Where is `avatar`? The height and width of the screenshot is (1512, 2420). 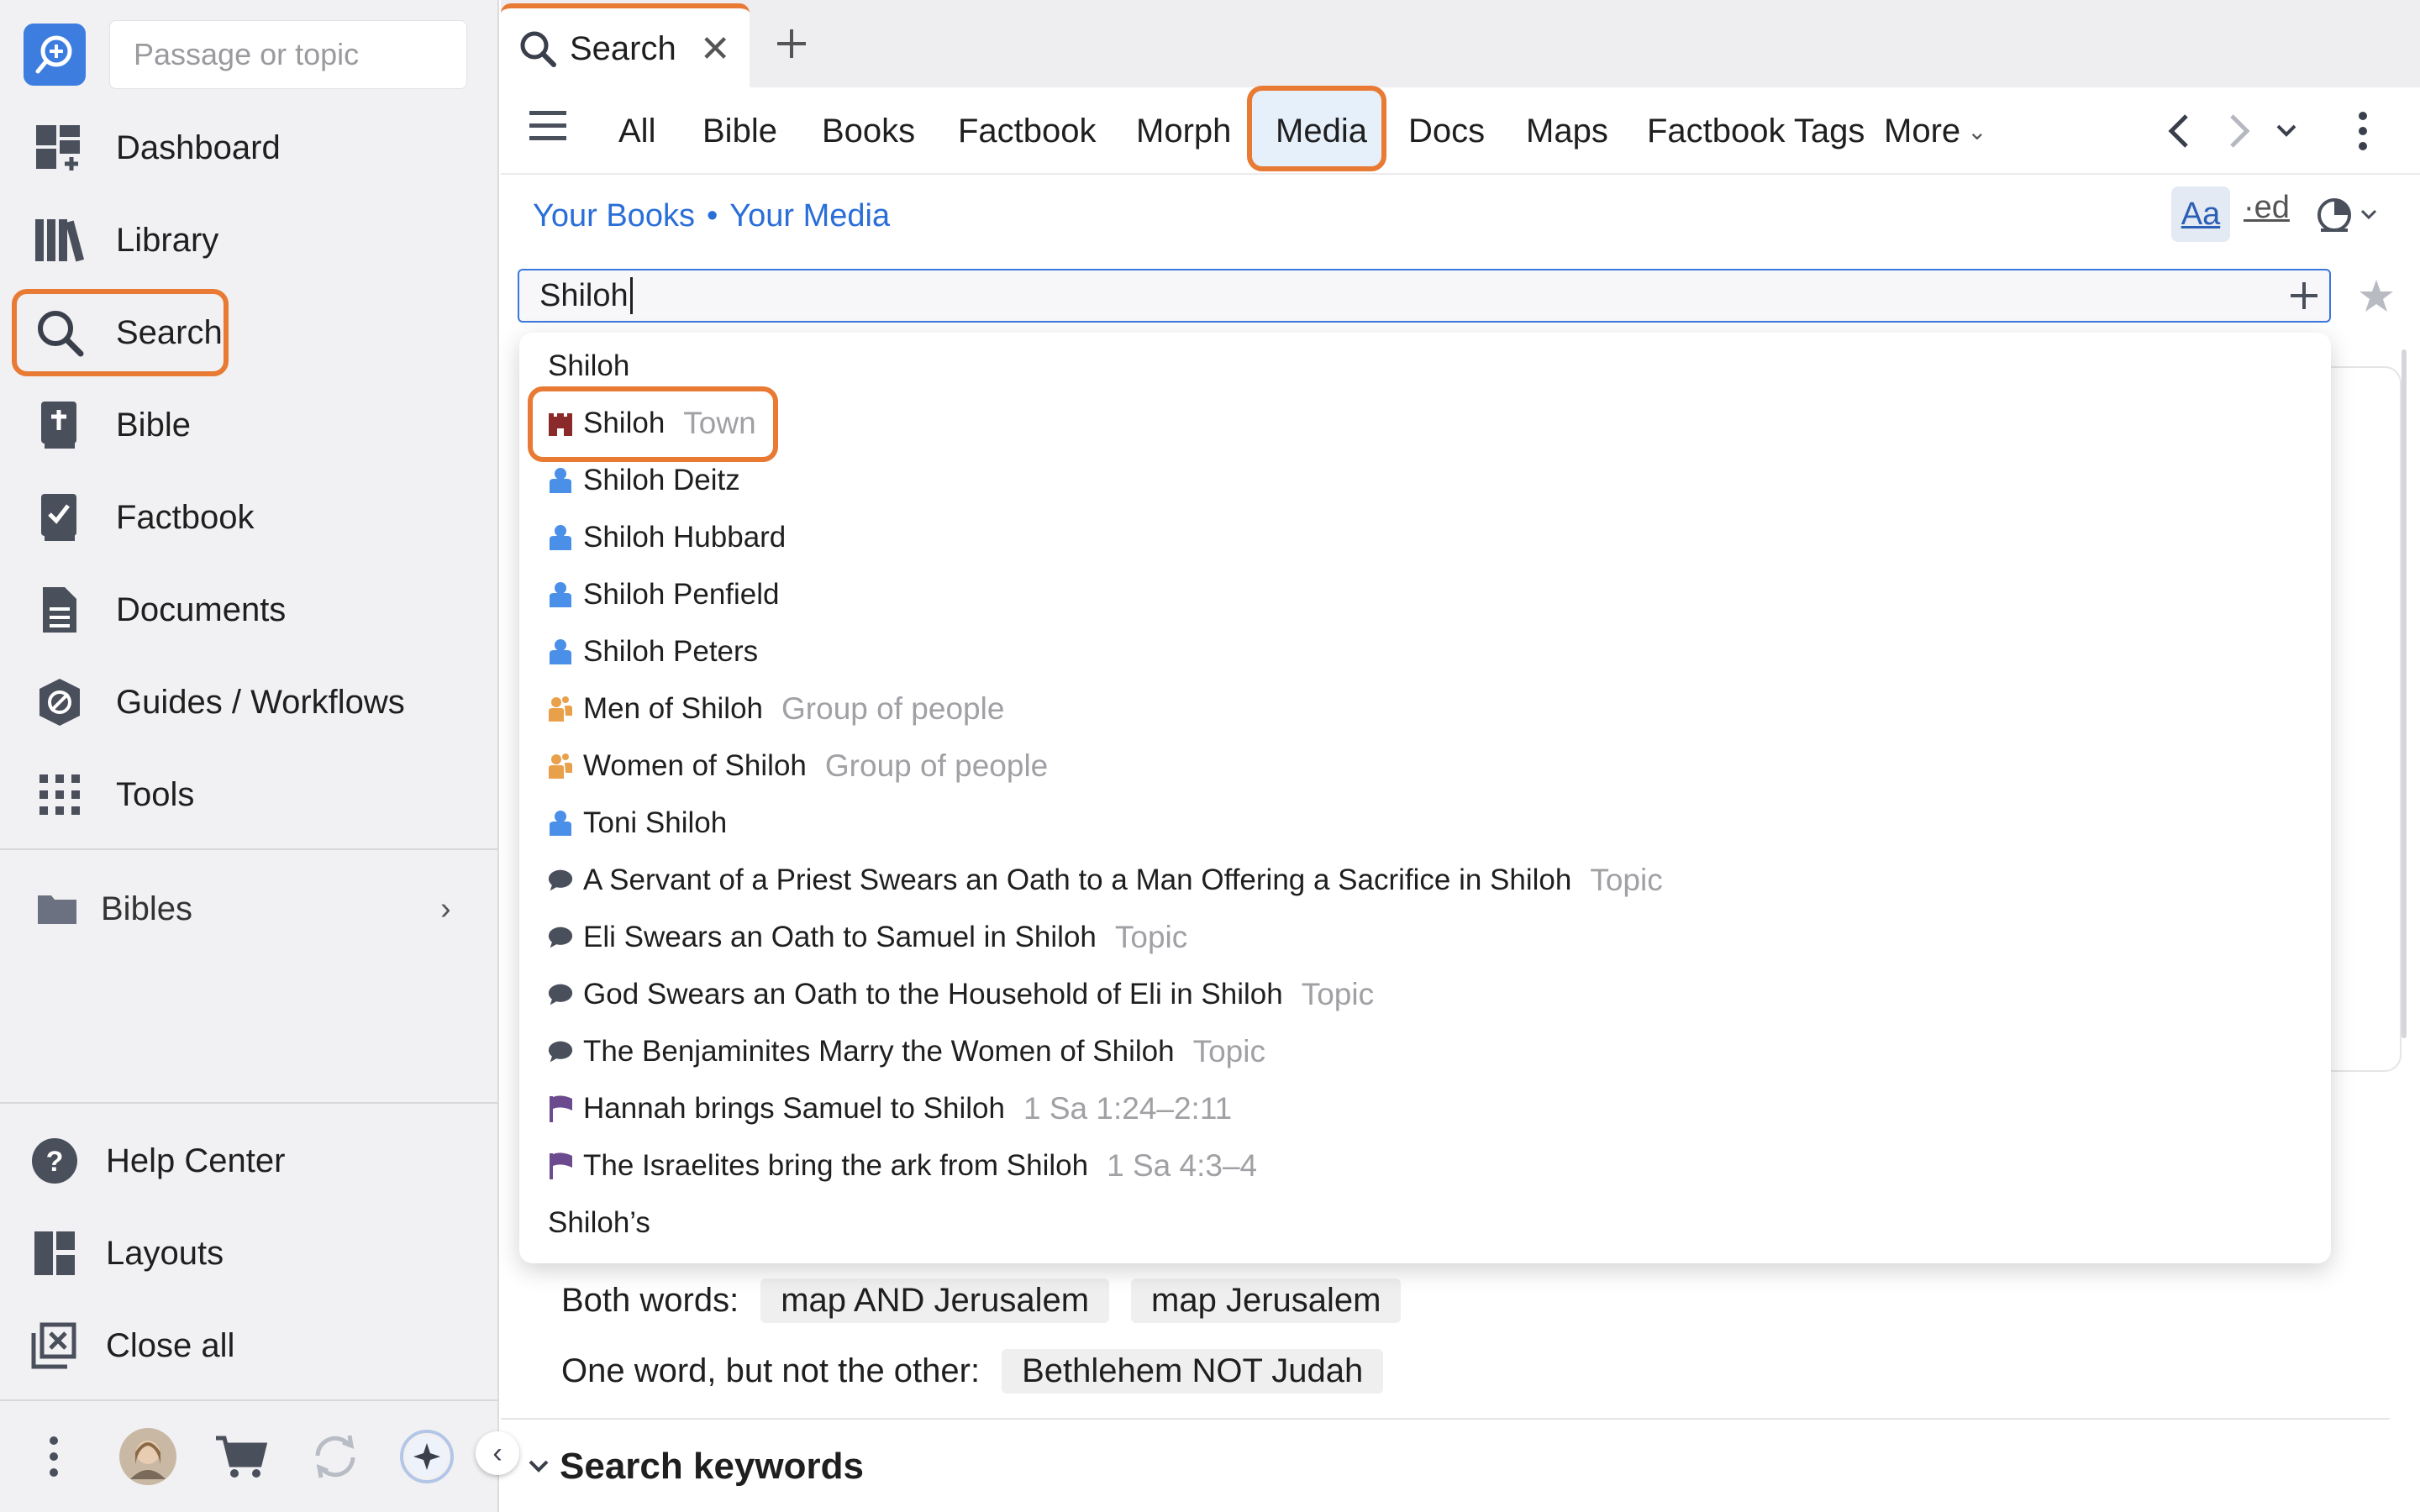
avatar is located at coordinates (148, 1456).